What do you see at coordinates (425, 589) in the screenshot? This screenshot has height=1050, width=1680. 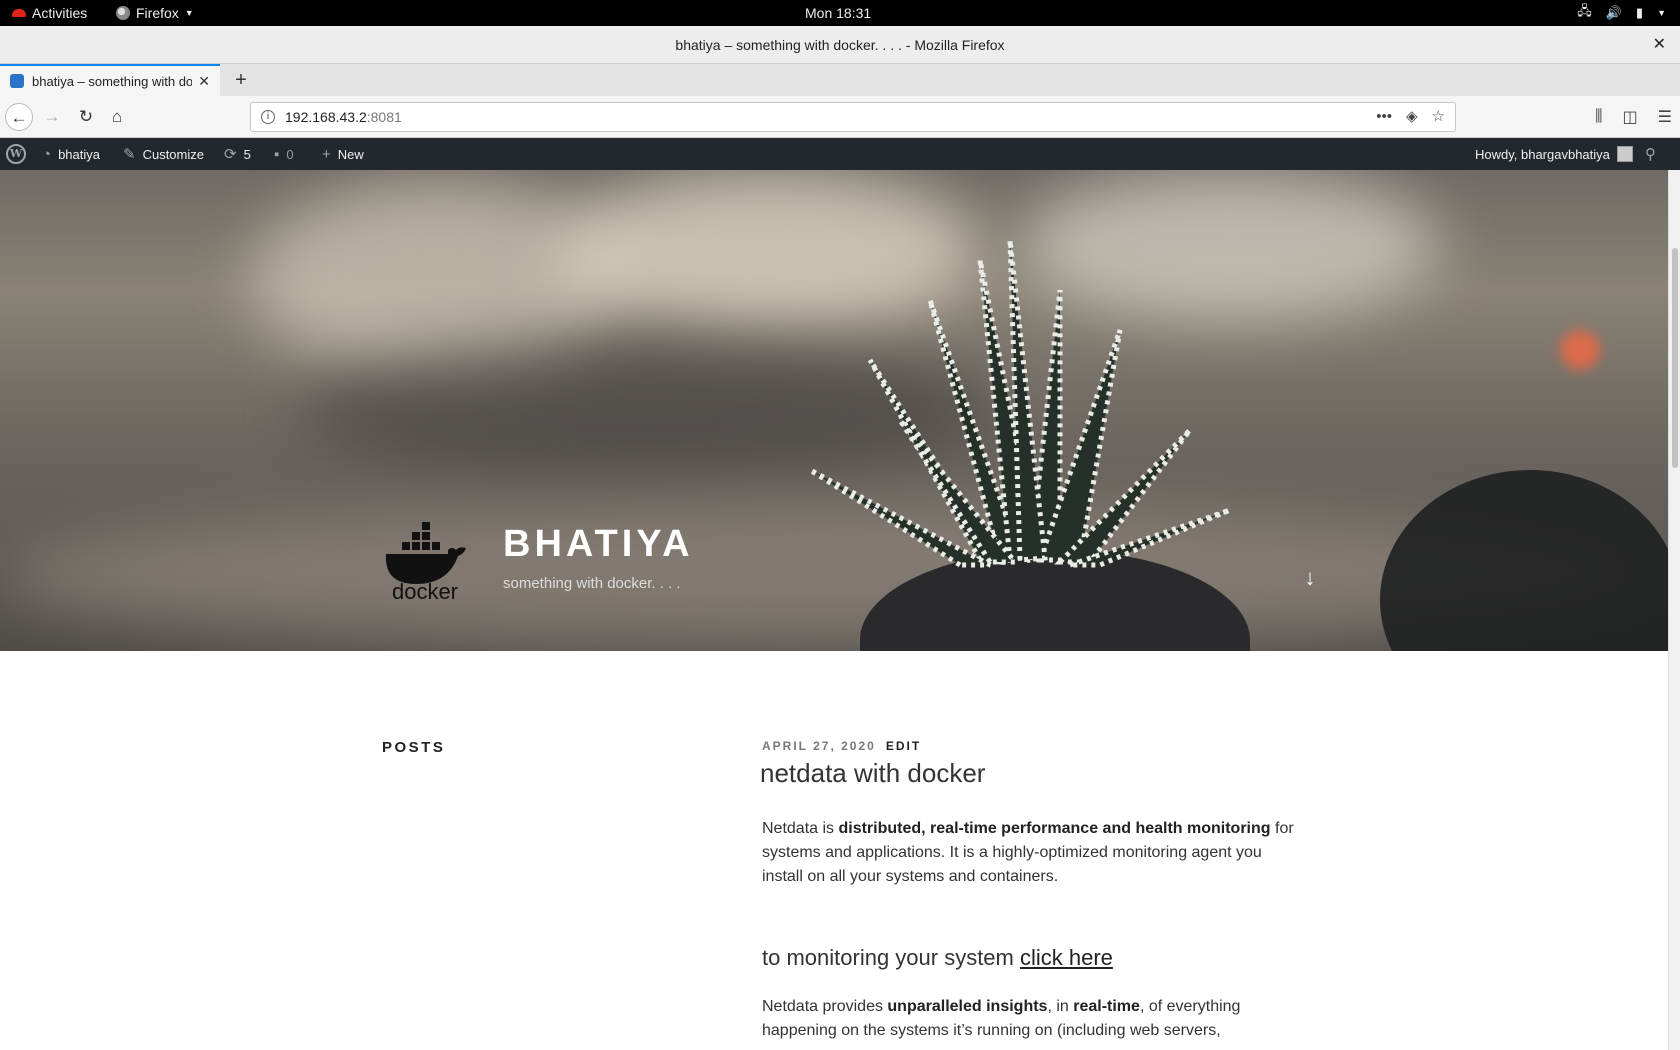 I see `svg-text: docker` at bounding box center [425, 589].